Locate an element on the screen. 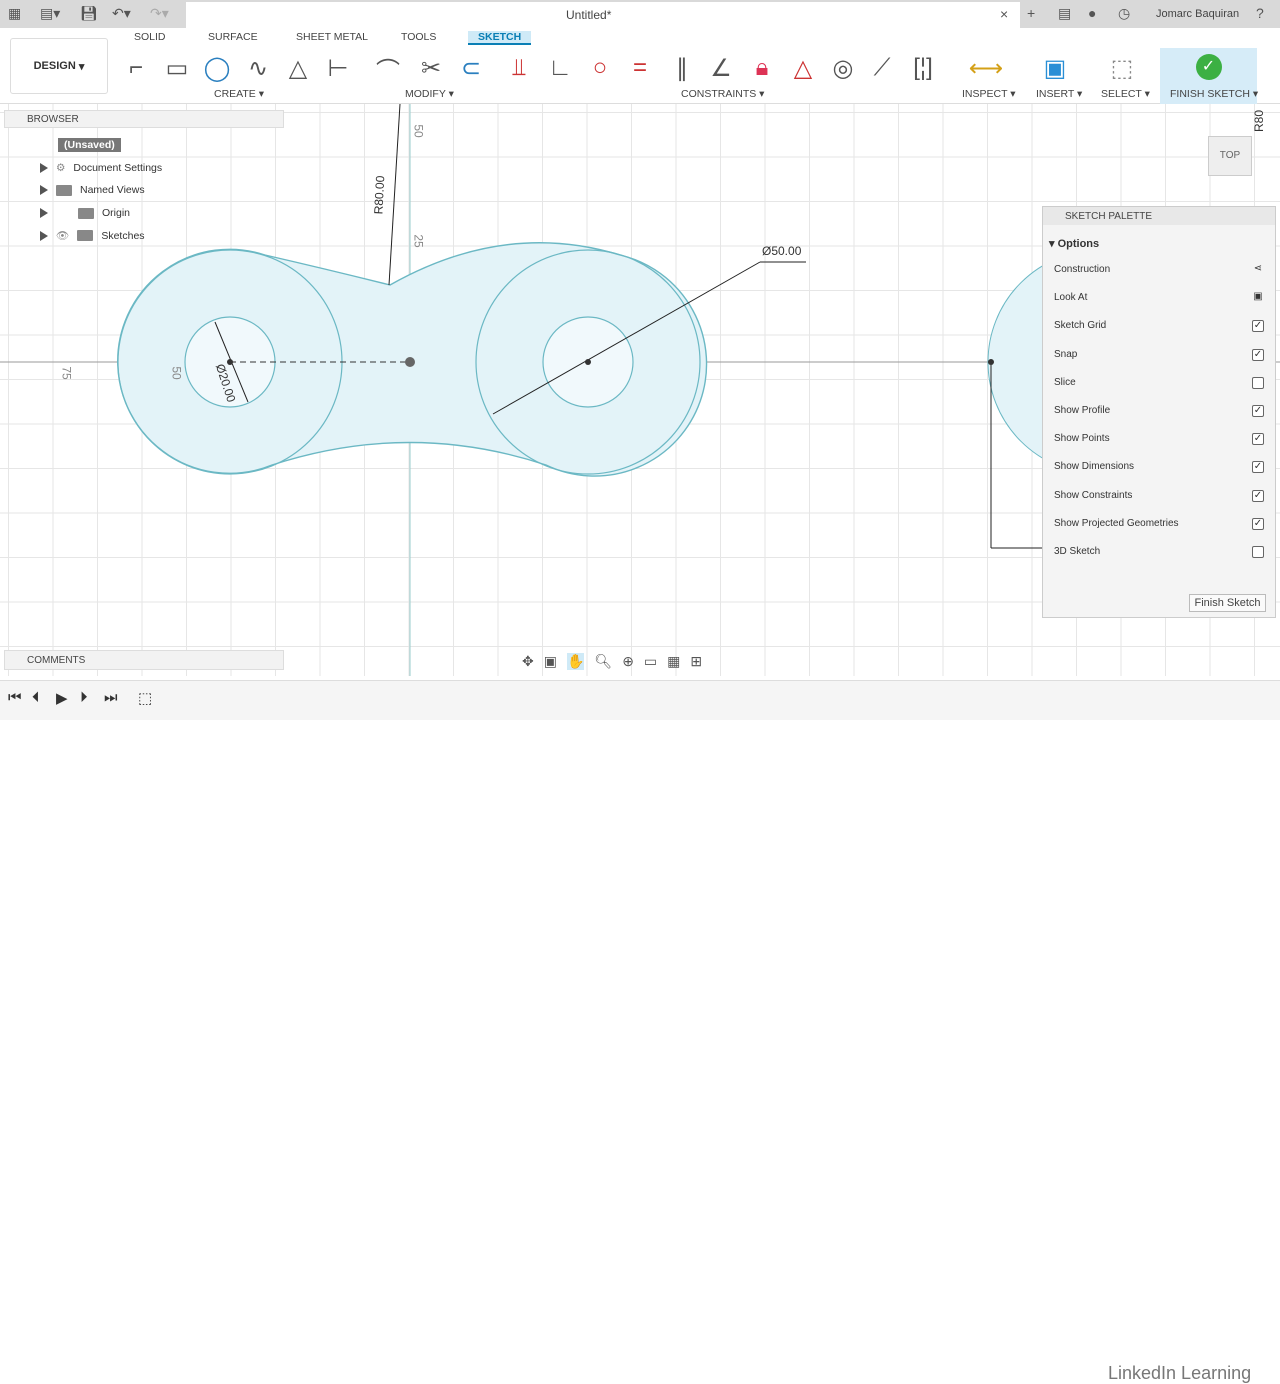 The image size is (1280, 1384). browser-header: BROWSER is located at coordinates (144, 119).